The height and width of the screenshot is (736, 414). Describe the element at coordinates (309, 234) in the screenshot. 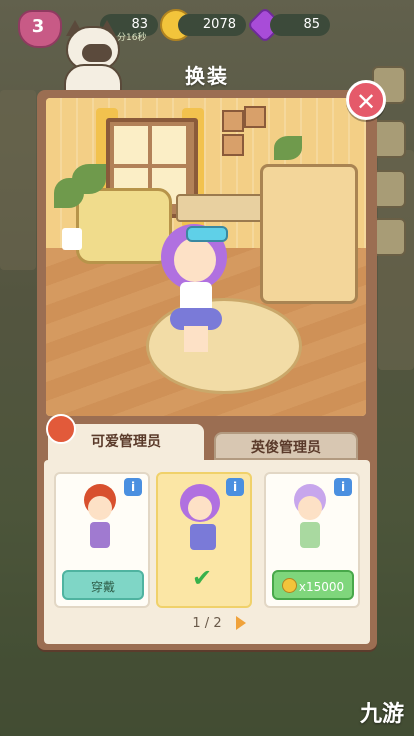

I see `room-wardrobe` at that location.